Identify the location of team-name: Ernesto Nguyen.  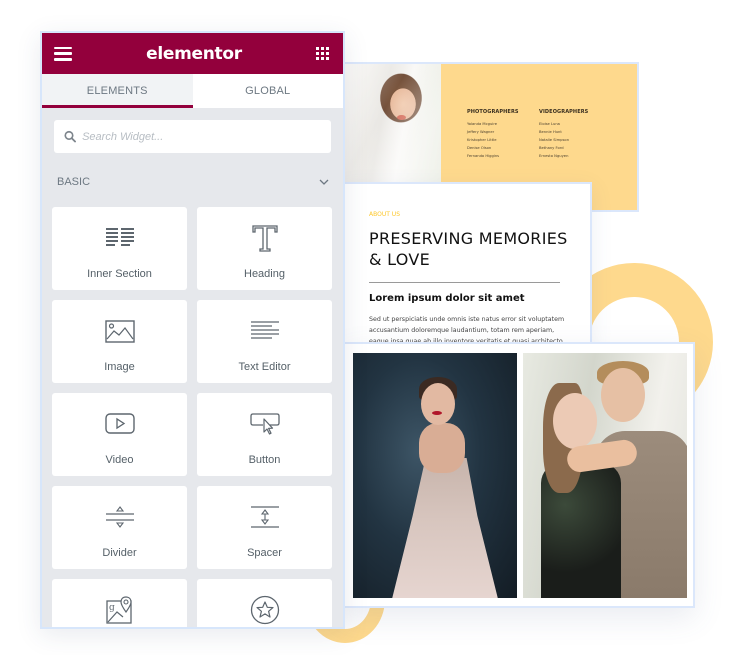
(554, 156).